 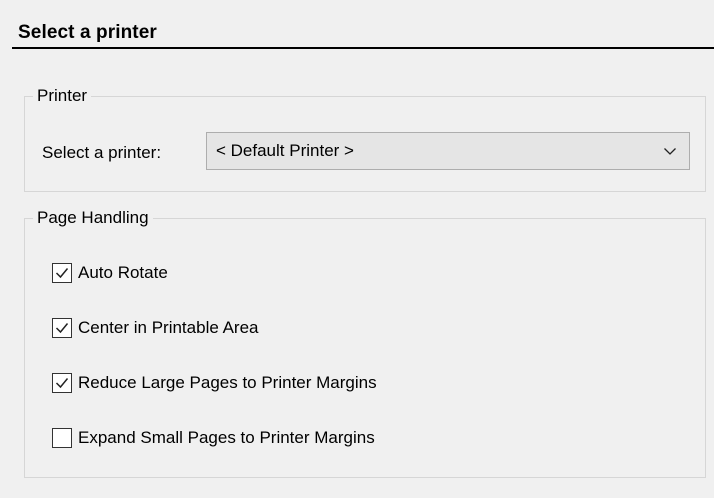 What do you see at coordinates (448, 151) in the screenshot?
I see `printer-dropdown: < Default Printer >` at bounding box center [448, 151].